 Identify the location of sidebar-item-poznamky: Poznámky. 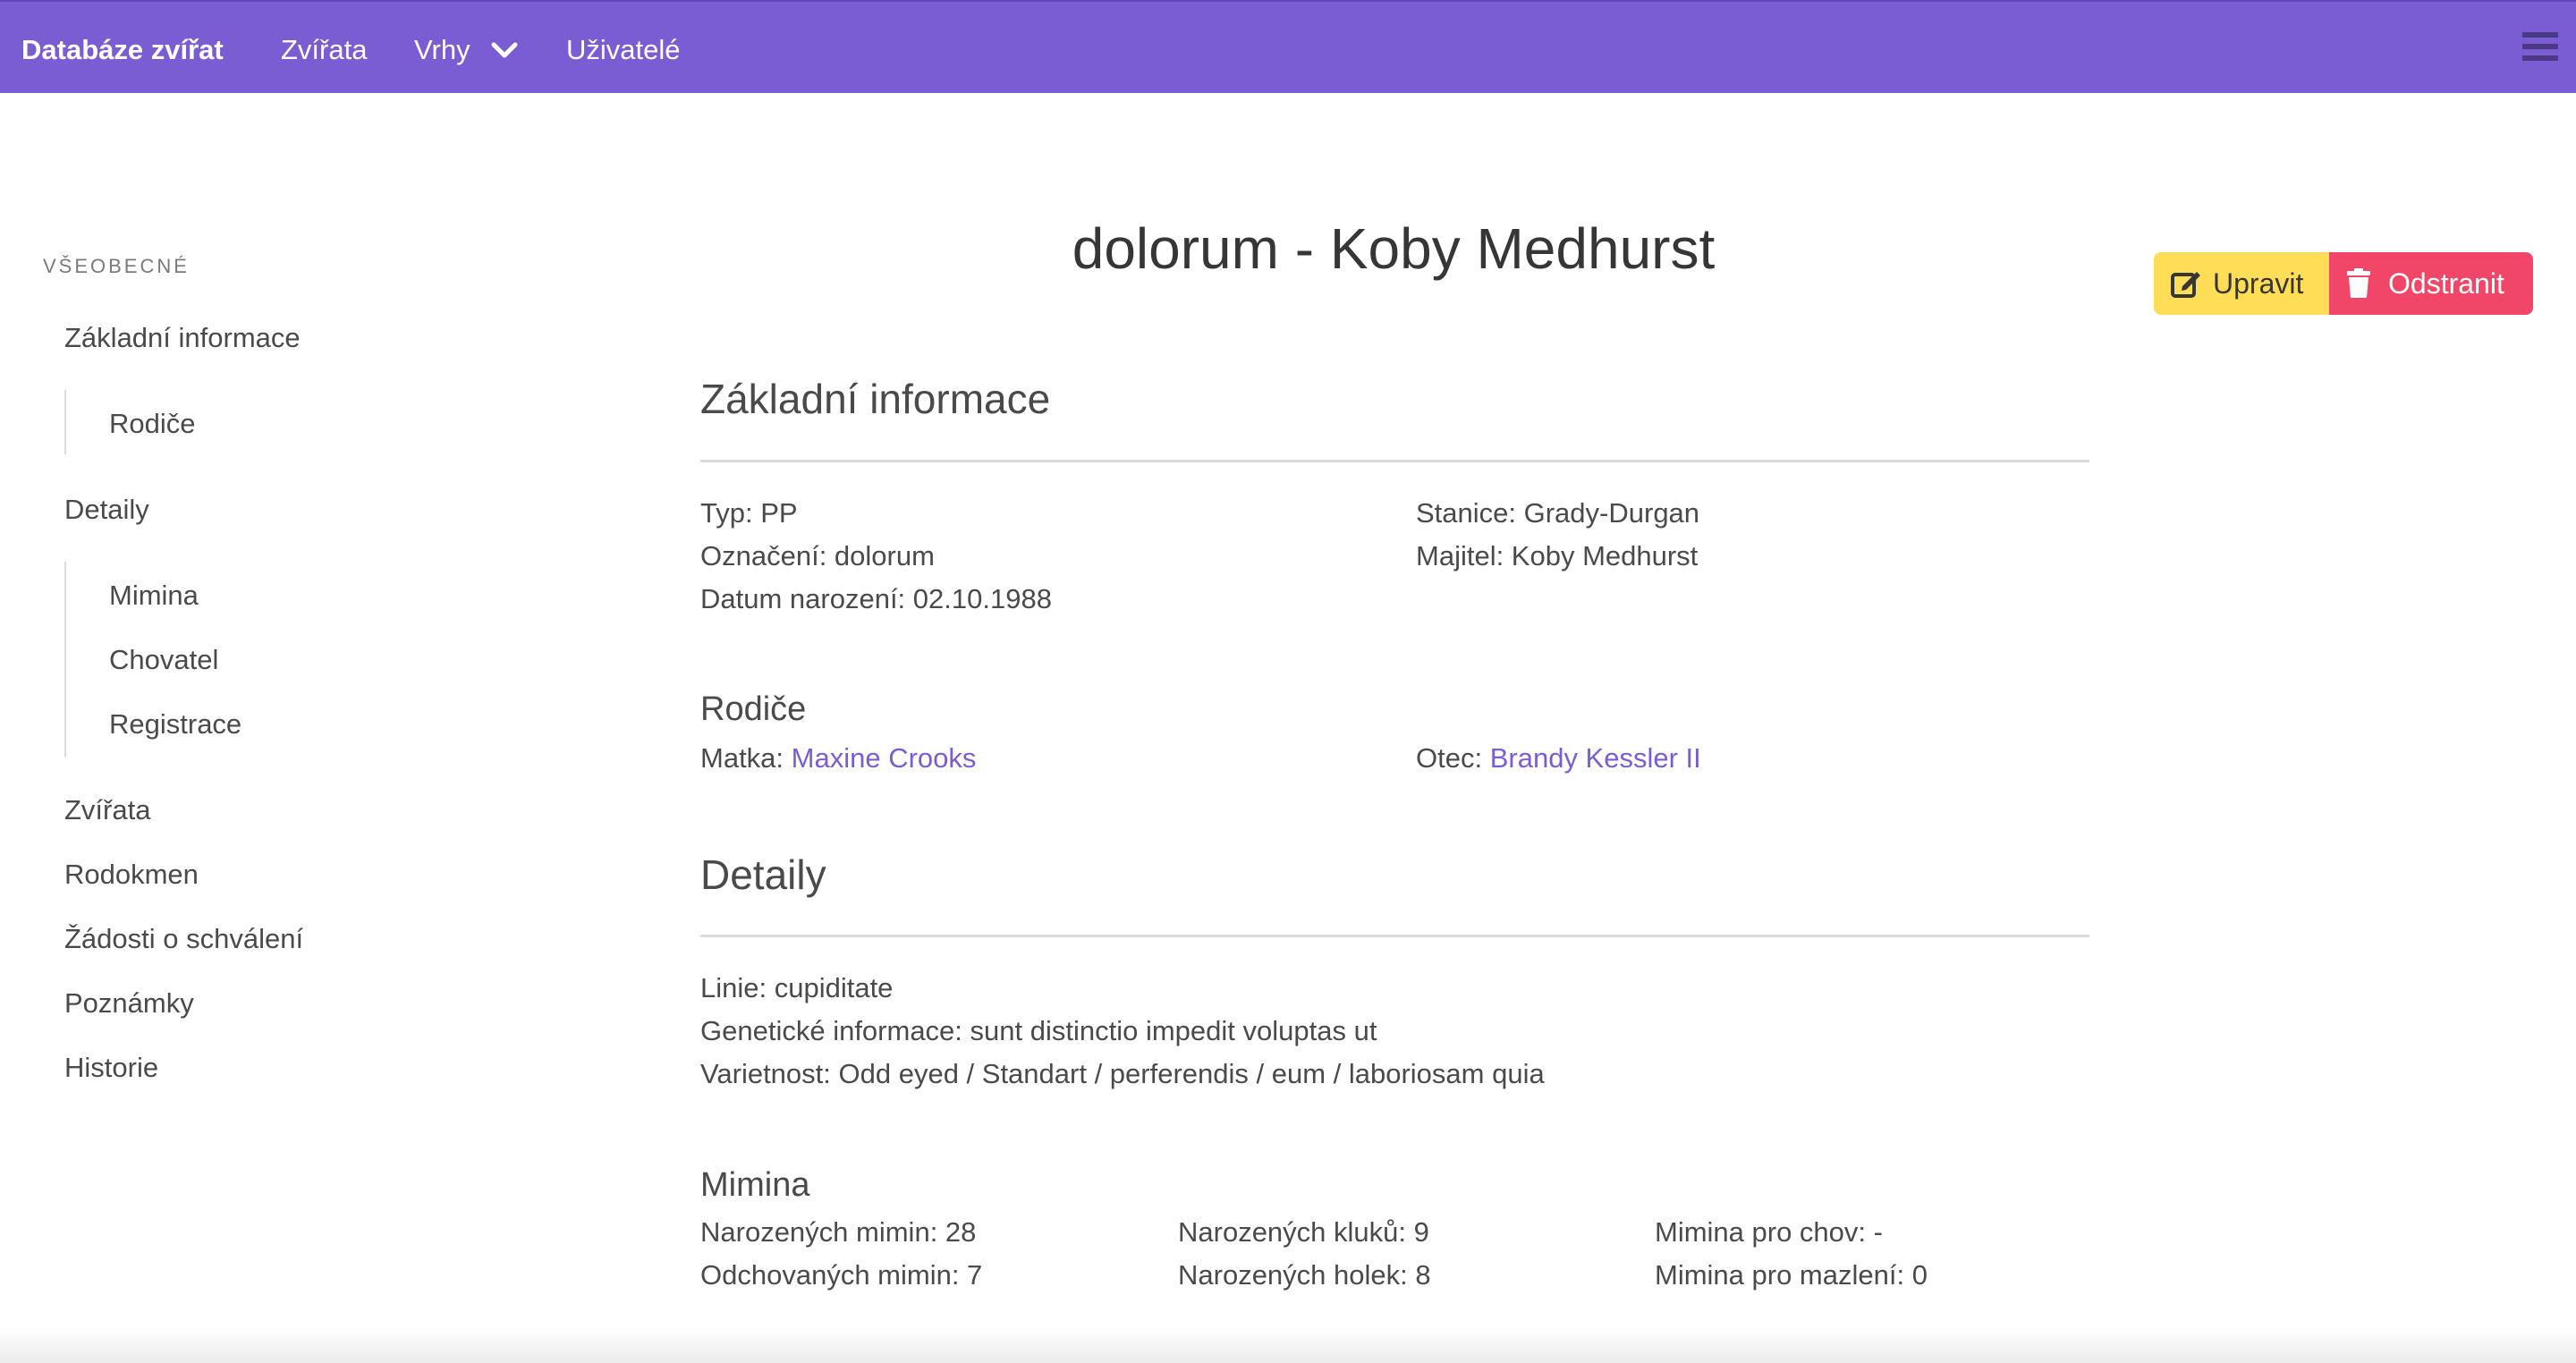
(129, 1003).